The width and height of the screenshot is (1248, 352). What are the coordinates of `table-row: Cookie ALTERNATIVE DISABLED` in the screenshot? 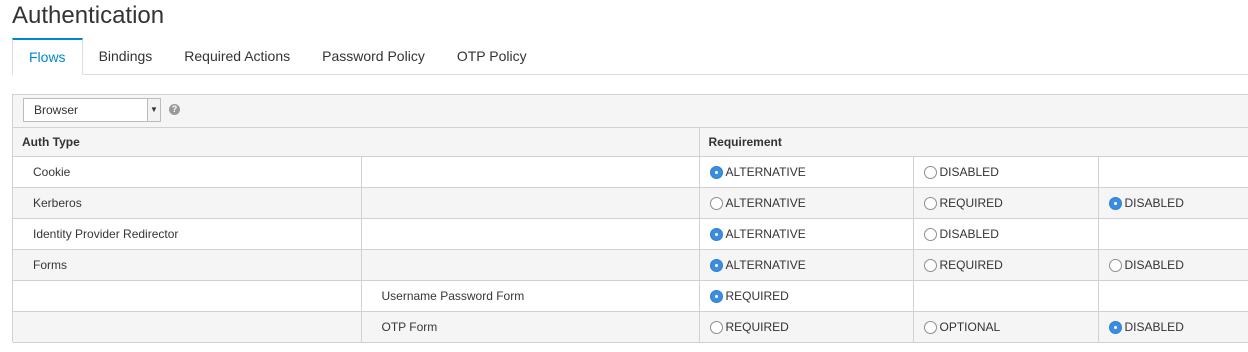 It's located at (630, 172).